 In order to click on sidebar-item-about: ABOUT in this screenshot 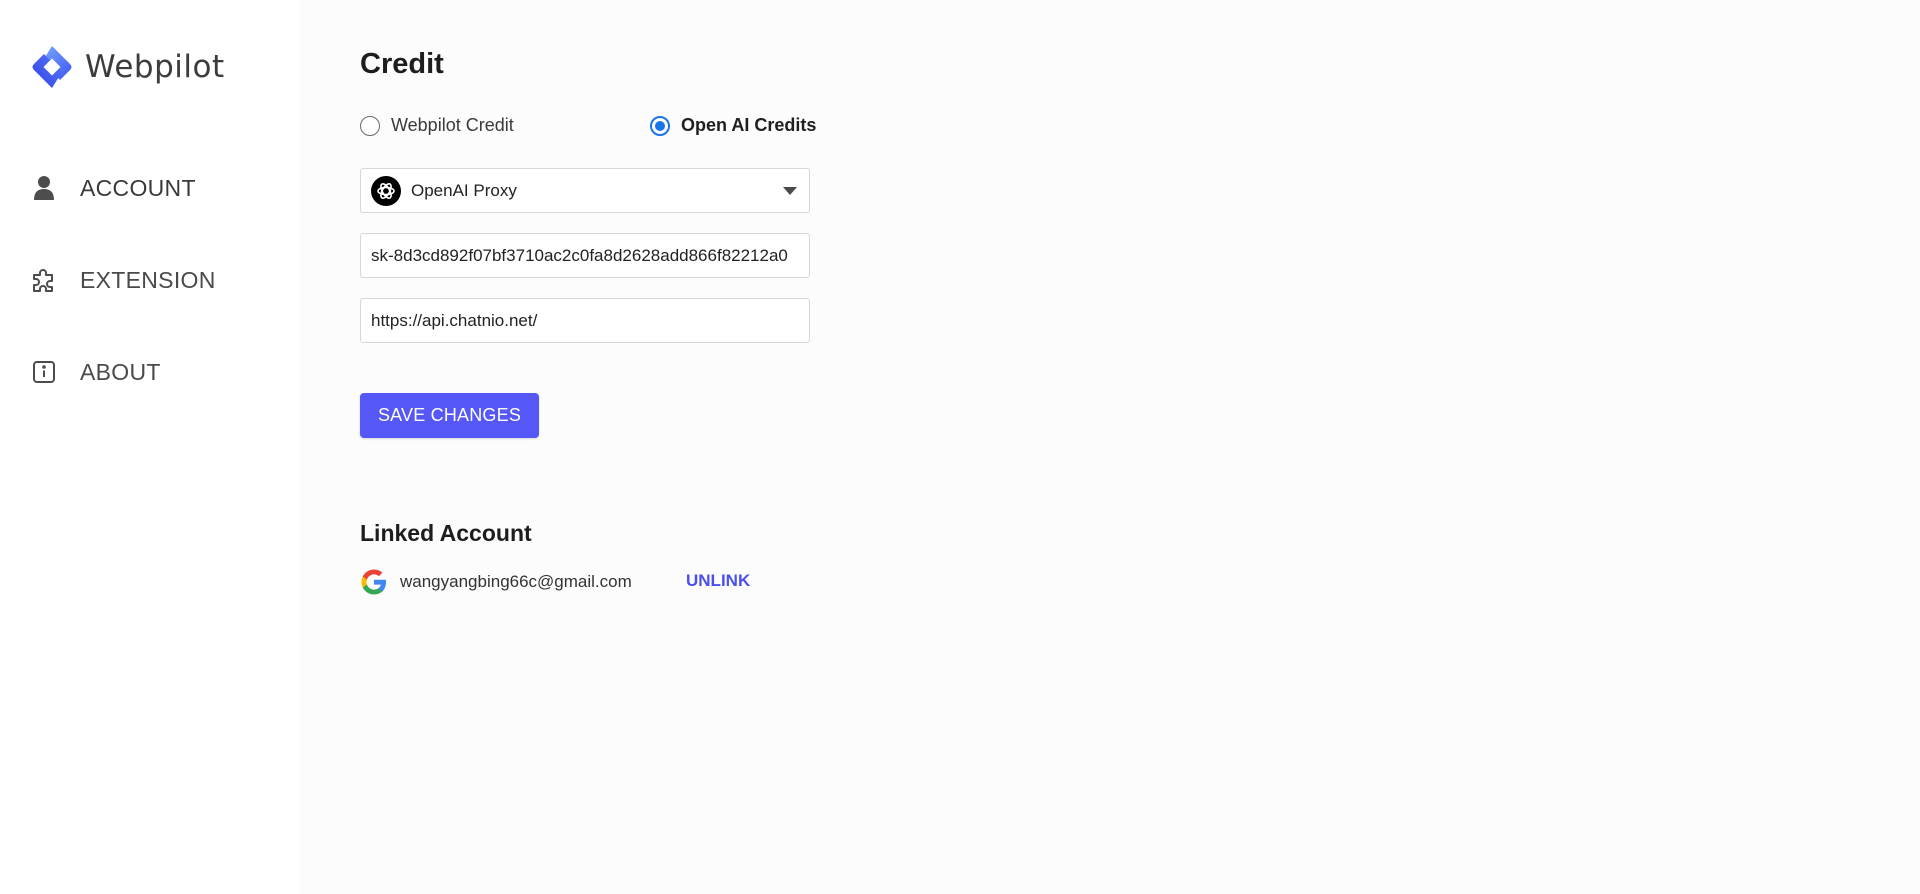, I will do `click(150, 372)`.